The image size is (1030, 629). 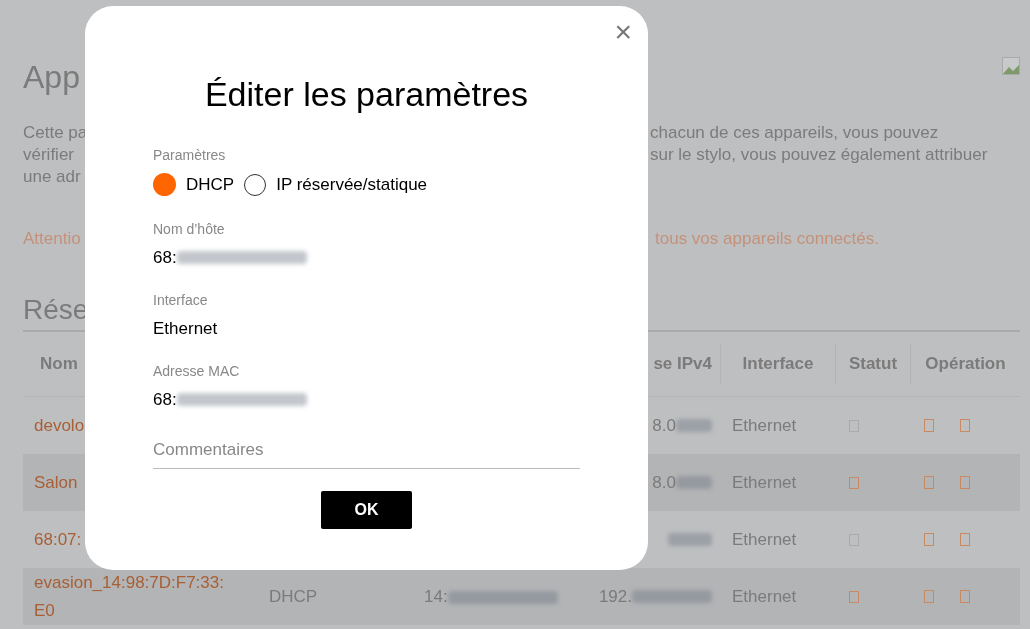 What do you see at coordinates (189, 228) in the screenshot?
I see `field-label: Nom d’hôte` at bounding box center [189, 228].